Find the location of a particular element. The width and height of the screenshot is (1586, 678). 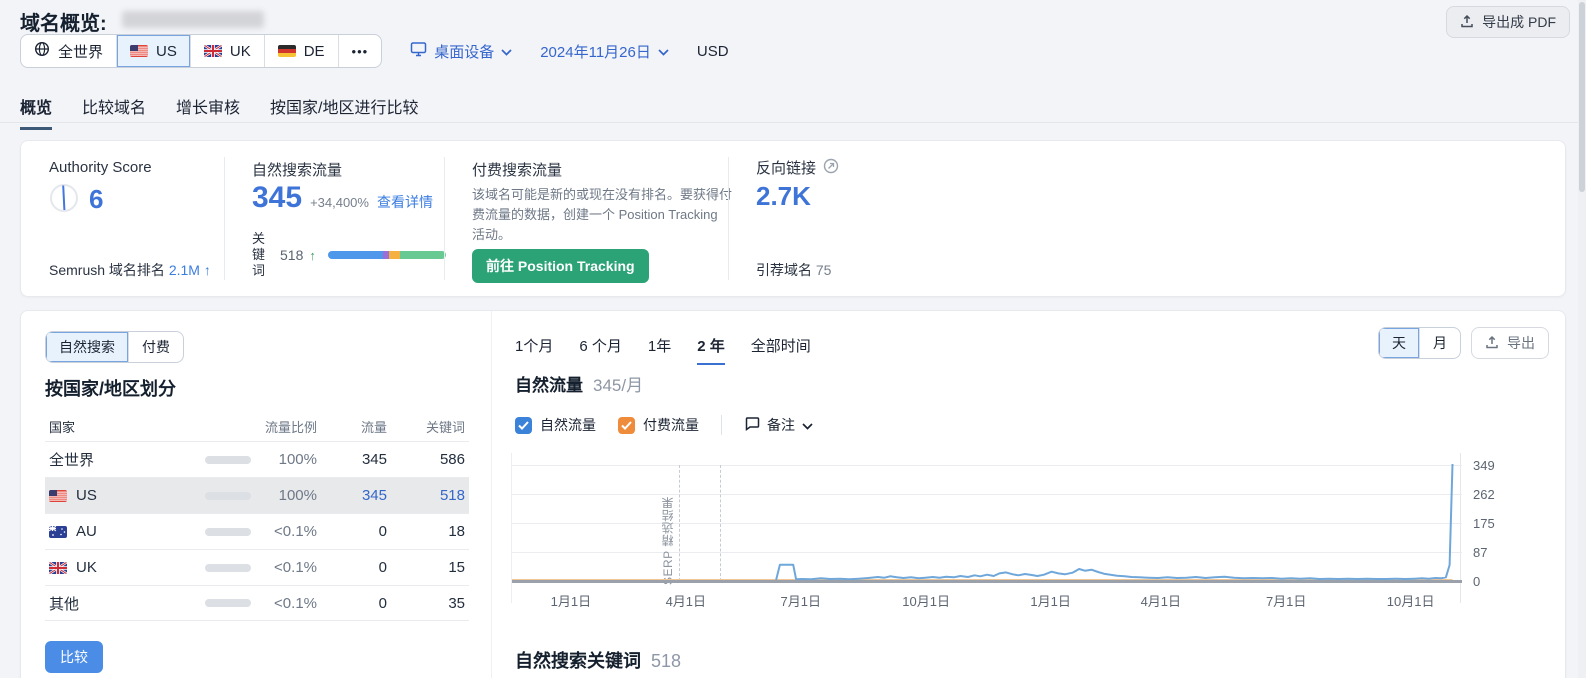

range-2-years: 2 年 is located at coordinates (711, 350).